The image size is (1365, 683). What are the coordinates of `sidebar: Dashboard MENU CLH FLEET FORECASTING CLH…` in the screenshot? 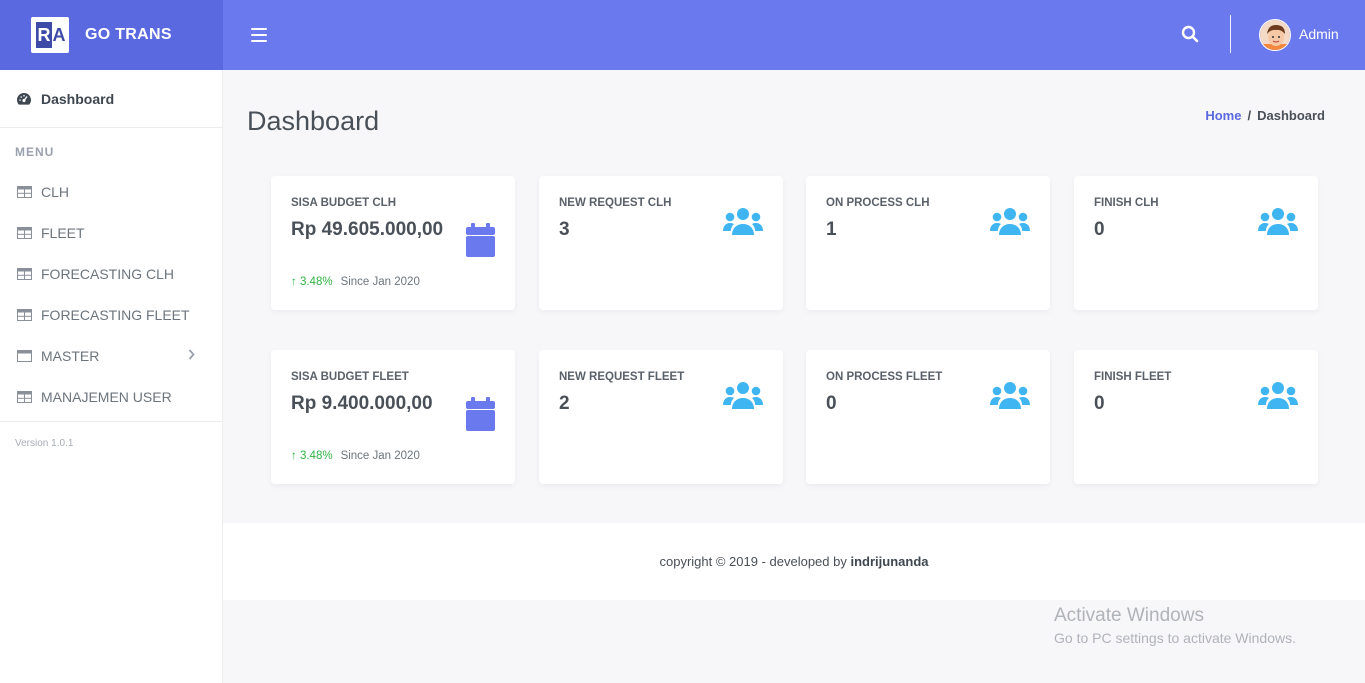 It's located at (111, 376).